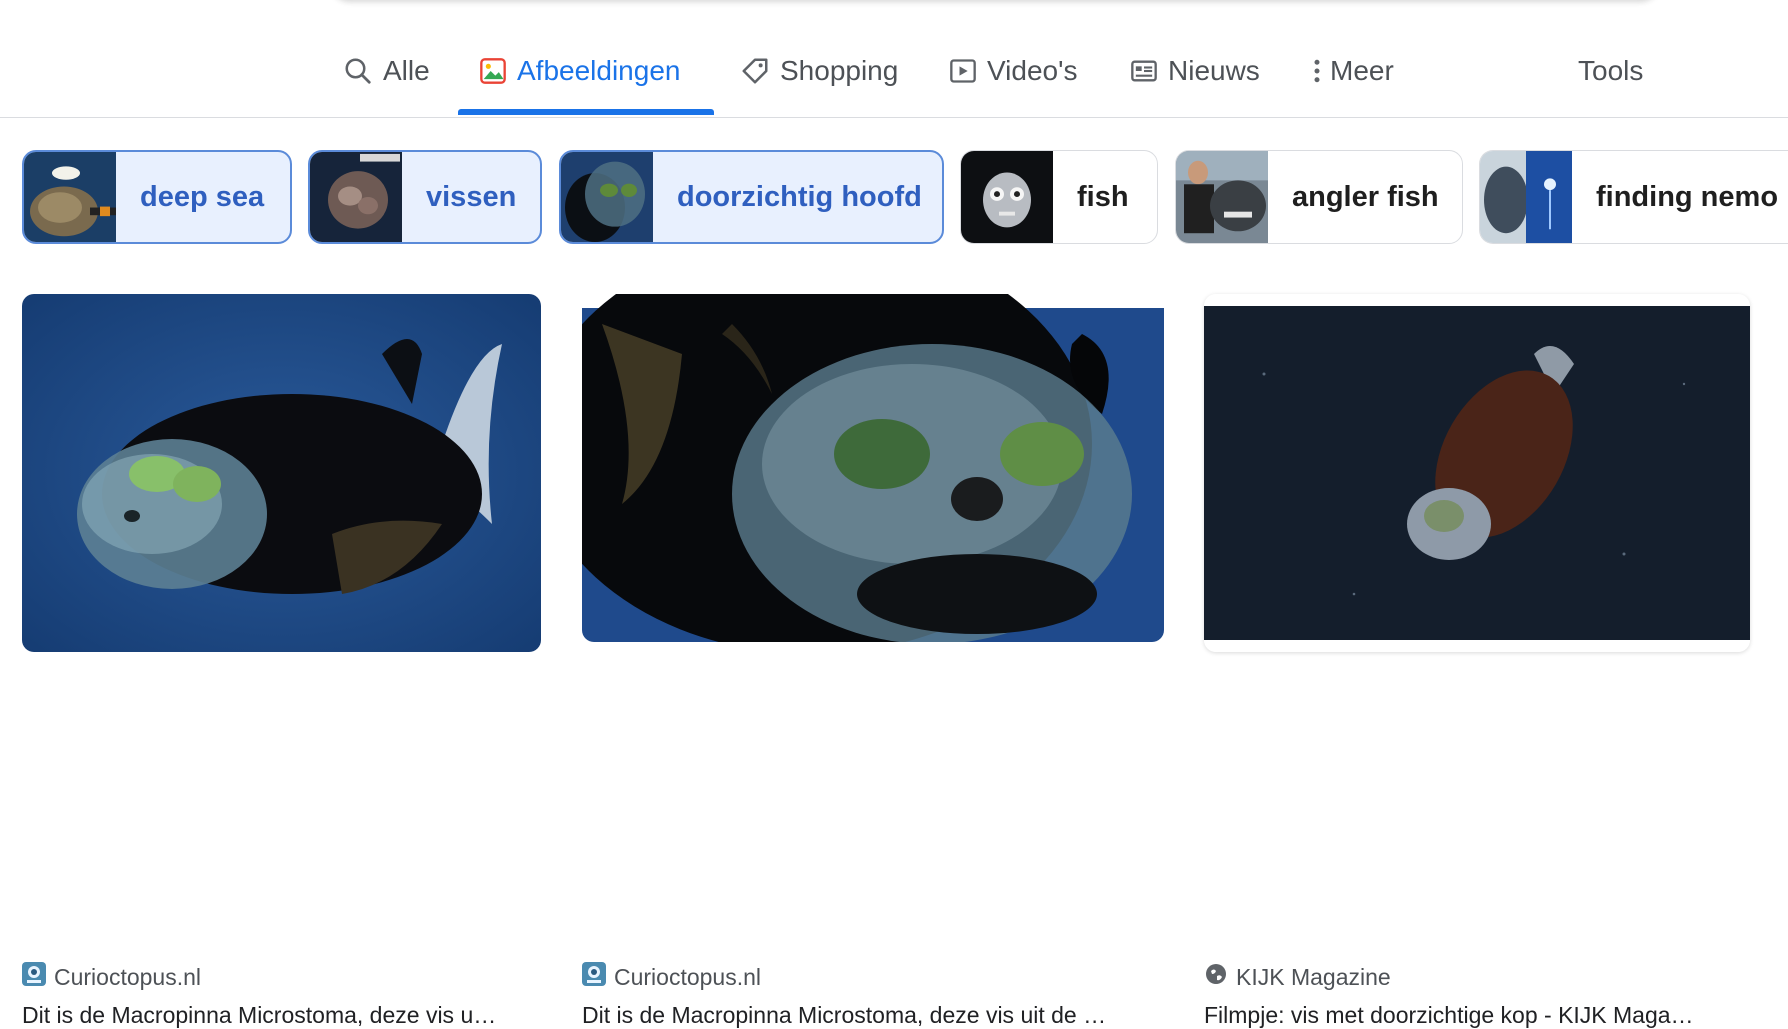  I want to click on chip-label: doorzichtig hoofd, so click(799, 196).